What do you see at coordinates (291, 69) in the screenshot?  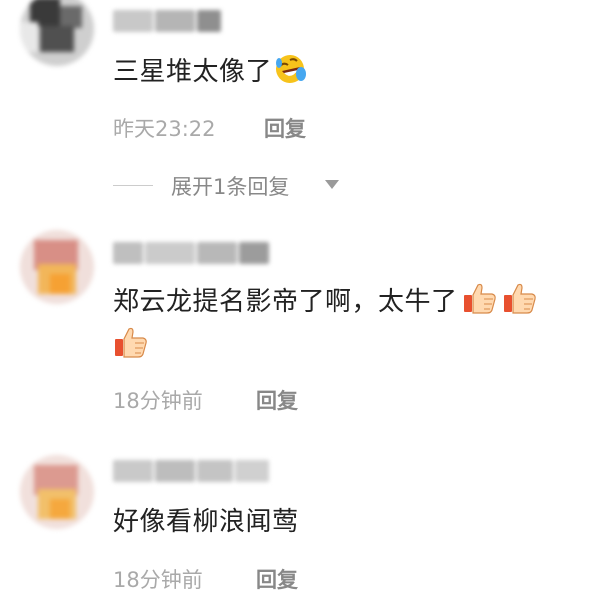 I see `rofl-emoji-icon` at bounding box center [291, 69].